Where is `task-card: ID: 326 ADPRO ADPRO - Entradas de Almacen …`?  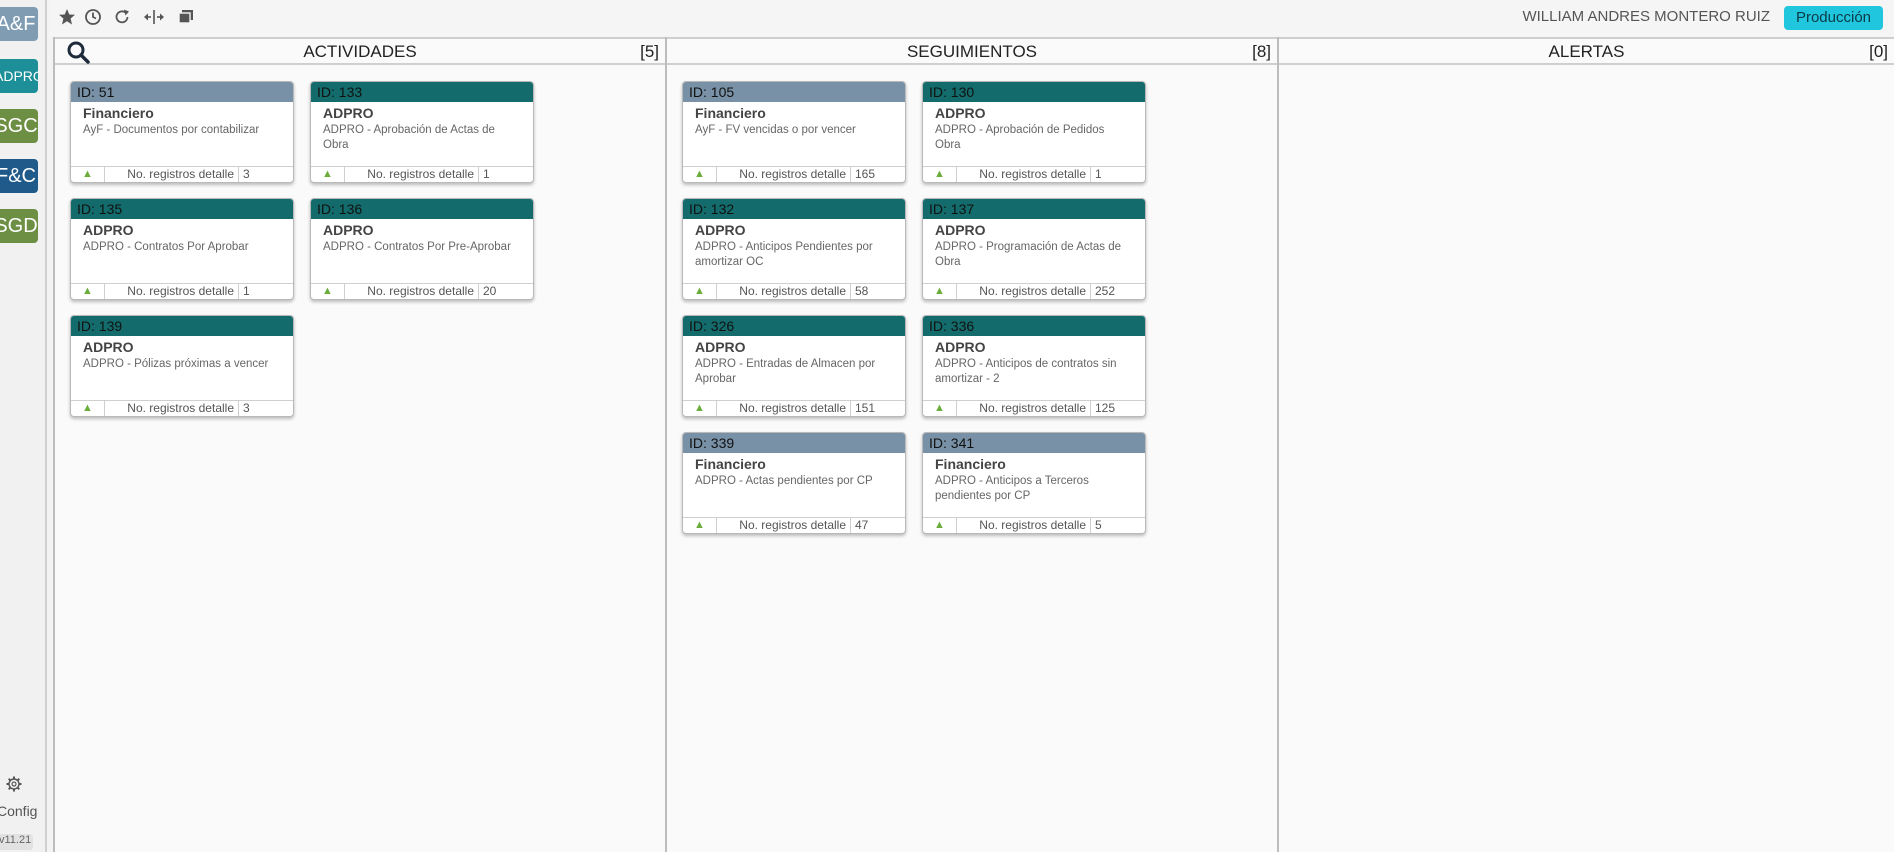 task-card: ID: 326 ADPRO ADPRO - Entradas de Almacen … is located at coordinates (794, 366).